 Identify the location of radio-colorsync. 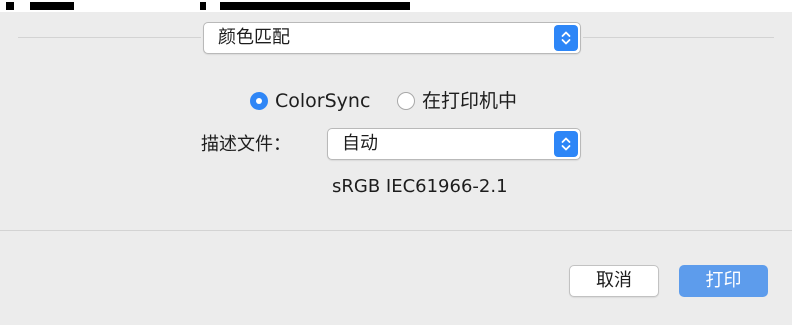
(259, 101).